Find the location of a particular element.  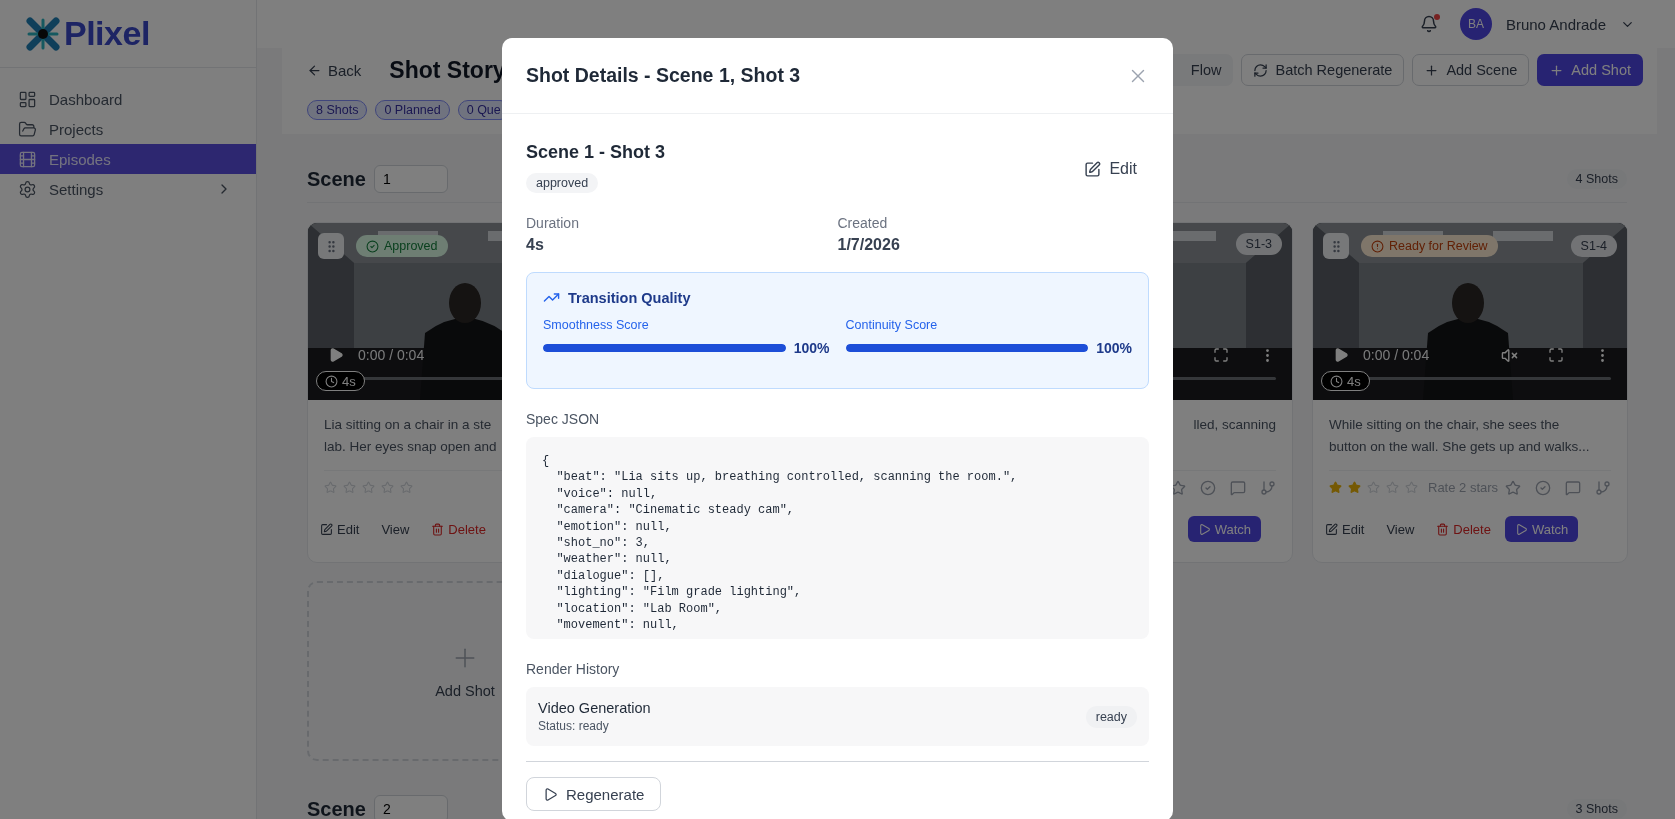

shot-heading: Scene 1 - Shot 3 is located at coordinates (596, 152).